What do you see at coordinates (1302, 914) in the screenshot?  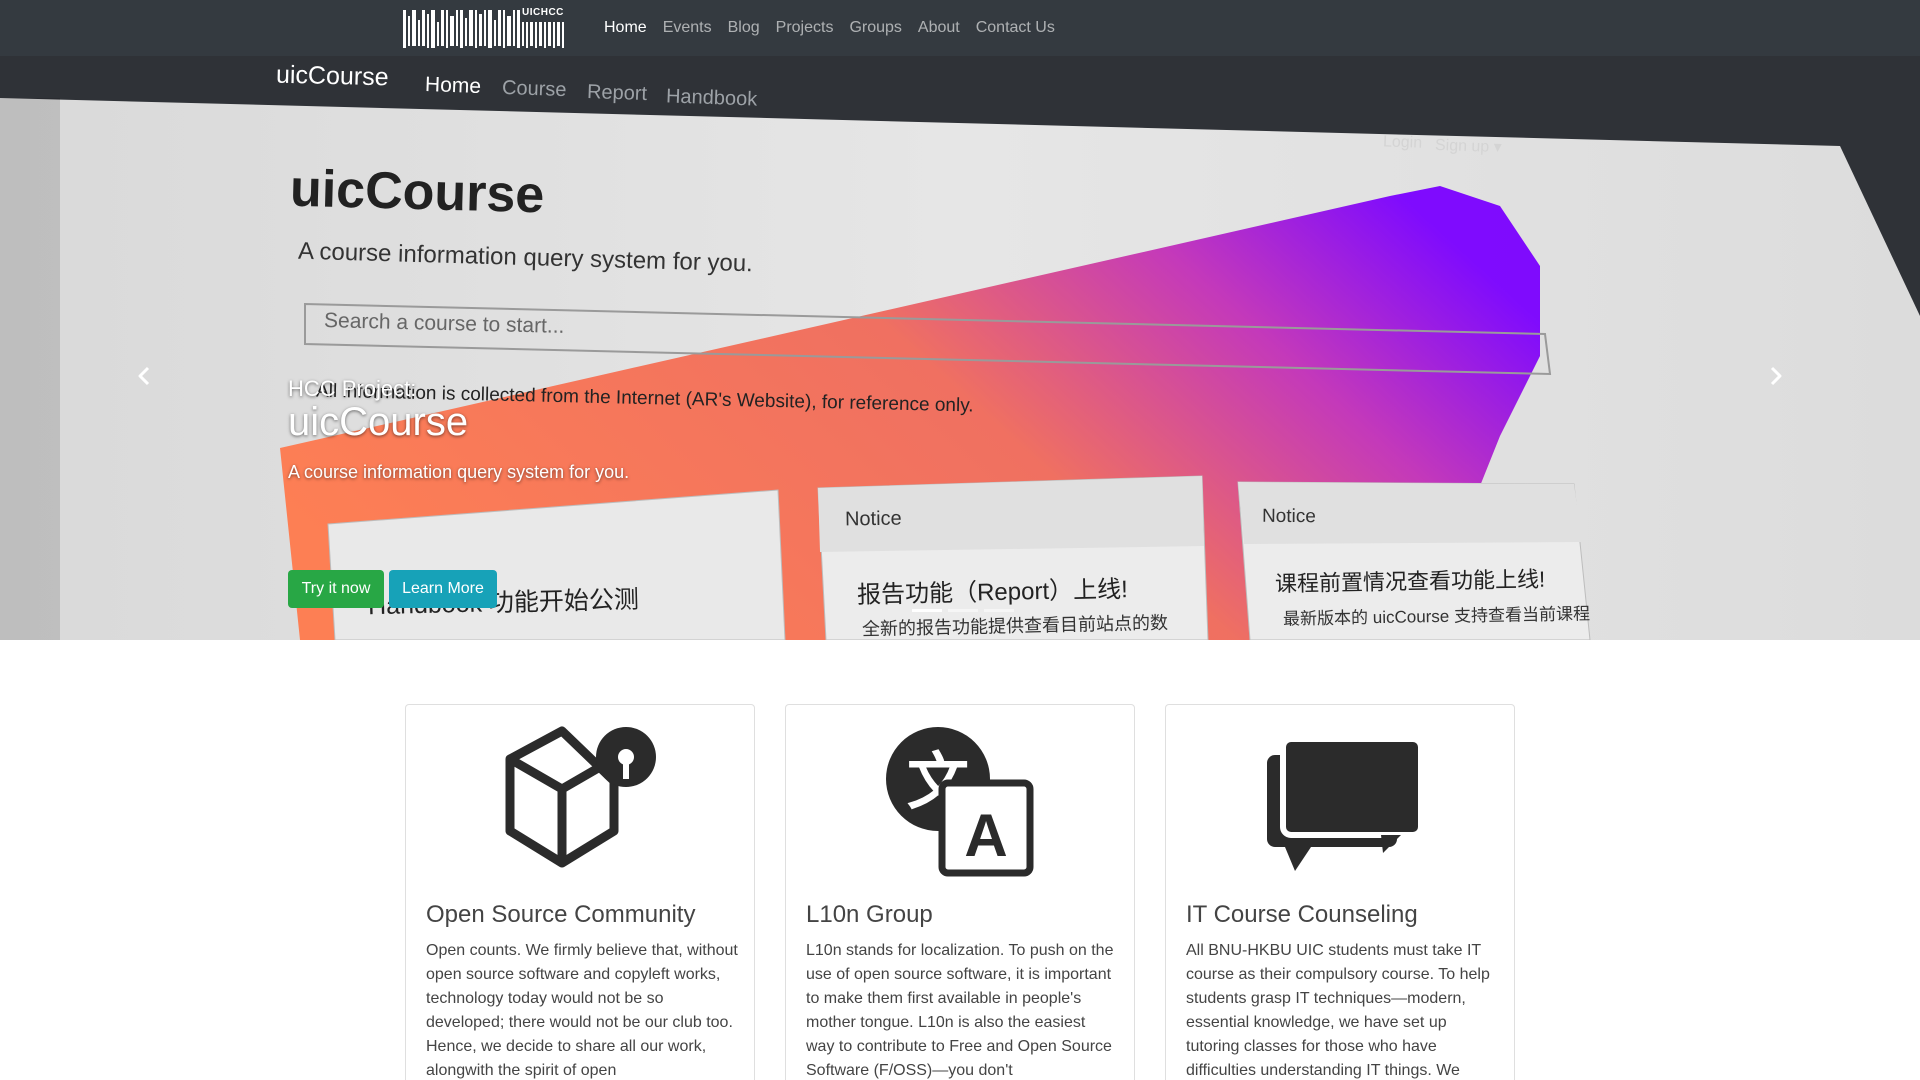 I see `card-title: IT Course Counseling` at bounding box center [1302, 914].